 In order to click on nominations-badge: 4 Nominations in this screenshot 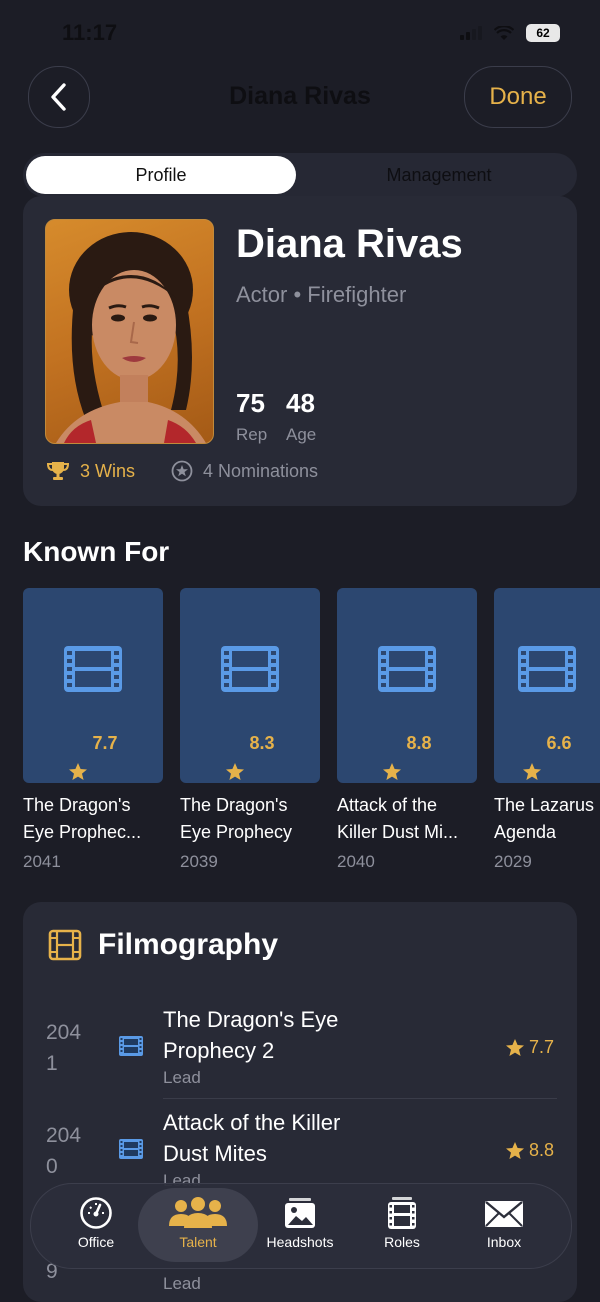, I will do `click(244, 471)`.